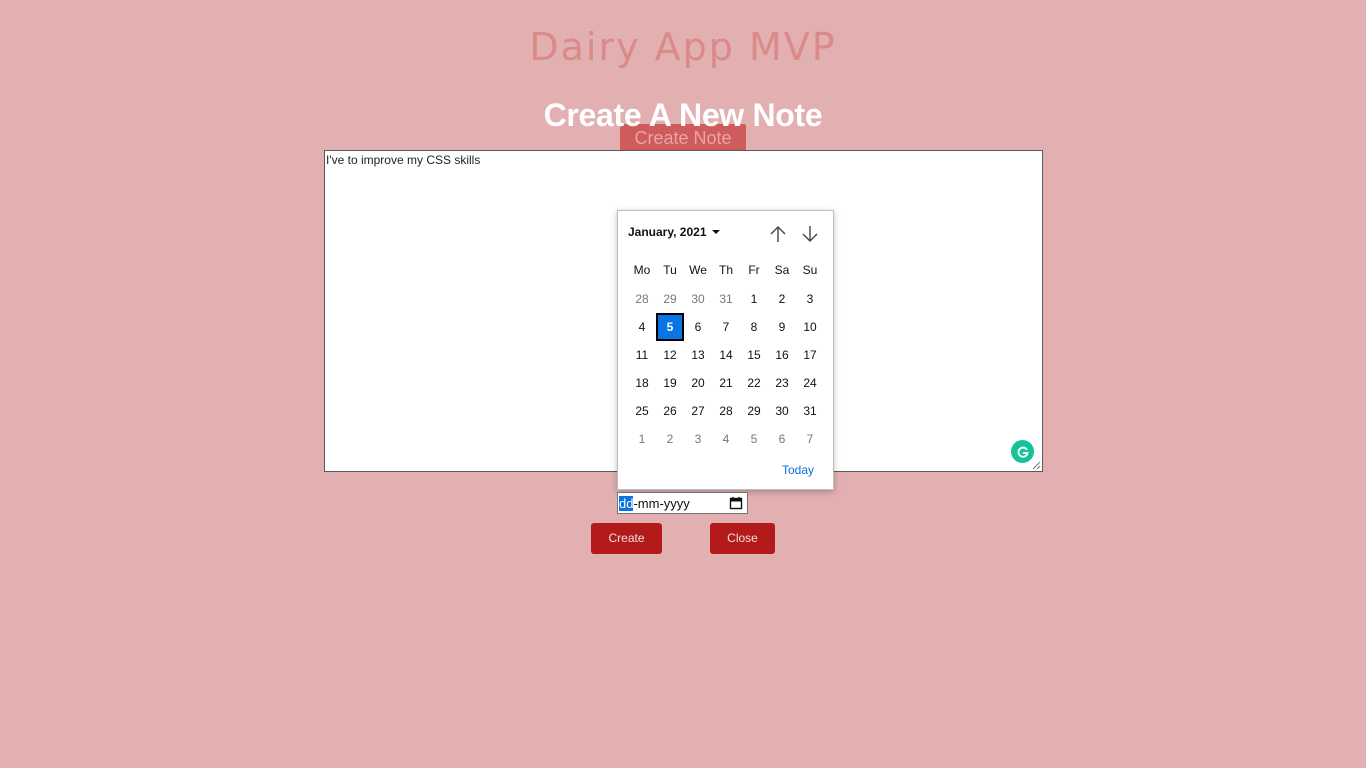 This screenshot has width=1366, height=768. Describe the element at coordinates (642, 411) in the screenshot. I see `calendar-day: 25` at that location.